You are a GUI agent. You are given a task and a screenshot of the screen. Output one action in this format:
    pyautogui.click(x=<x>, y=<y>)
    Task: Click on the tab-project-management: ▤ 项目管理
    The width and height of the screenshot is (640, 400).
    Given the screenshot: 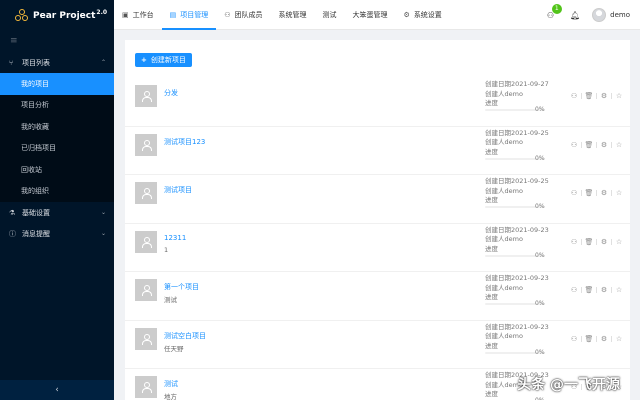 What is the action you would take?
    pyautogui.click(x=189, y=15)
    